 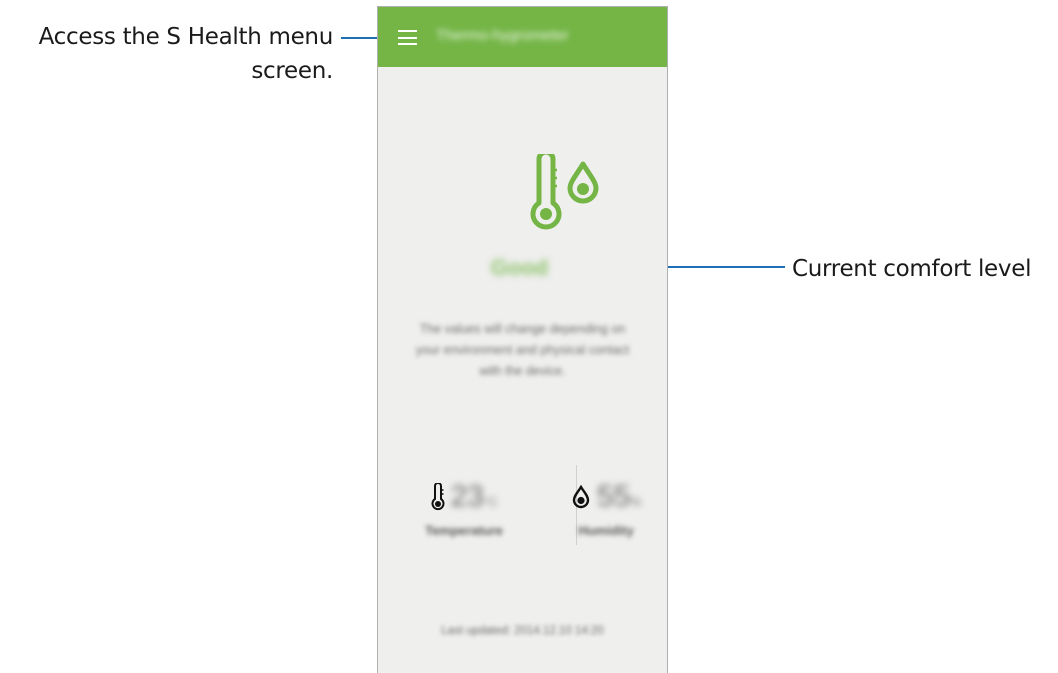 I want to click on temperature-stat: 23°C Temperature, so click(x=464, y=507).